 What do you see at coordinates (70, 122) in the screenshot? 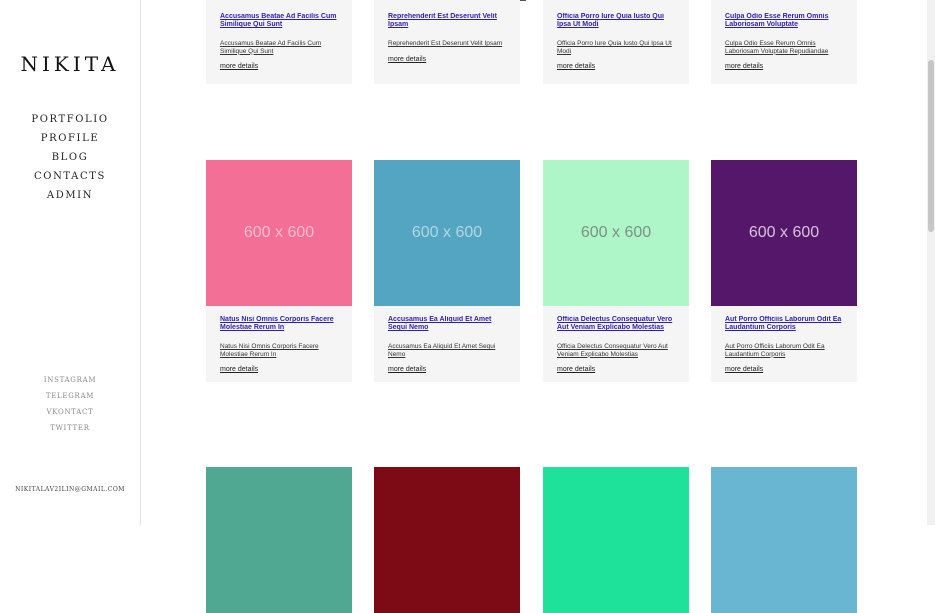
I see `nav-portfolio: PORTFOLIO` at bounding box center [70, 122].